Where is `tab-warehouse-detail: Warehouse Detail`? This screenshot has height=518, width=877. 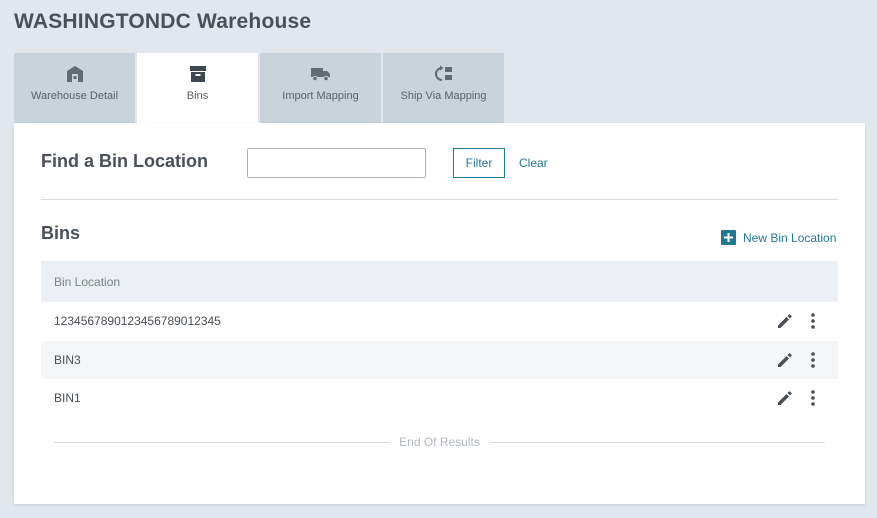
tab-warehouse-detail: Warehouse Detail is located at coordinates (74, 88).